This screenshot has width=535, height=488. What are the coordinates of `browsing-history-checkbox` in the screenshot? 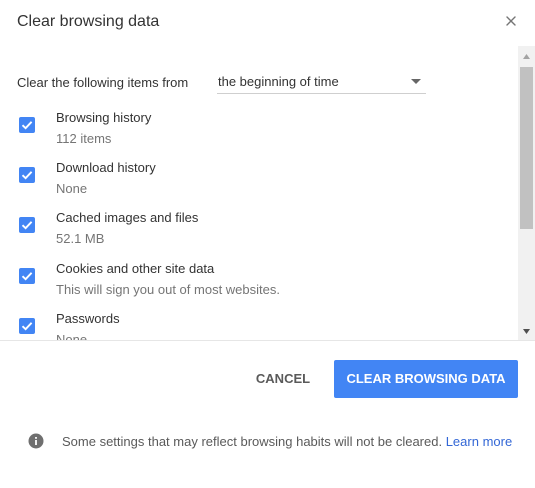 It's located at (27, 125).